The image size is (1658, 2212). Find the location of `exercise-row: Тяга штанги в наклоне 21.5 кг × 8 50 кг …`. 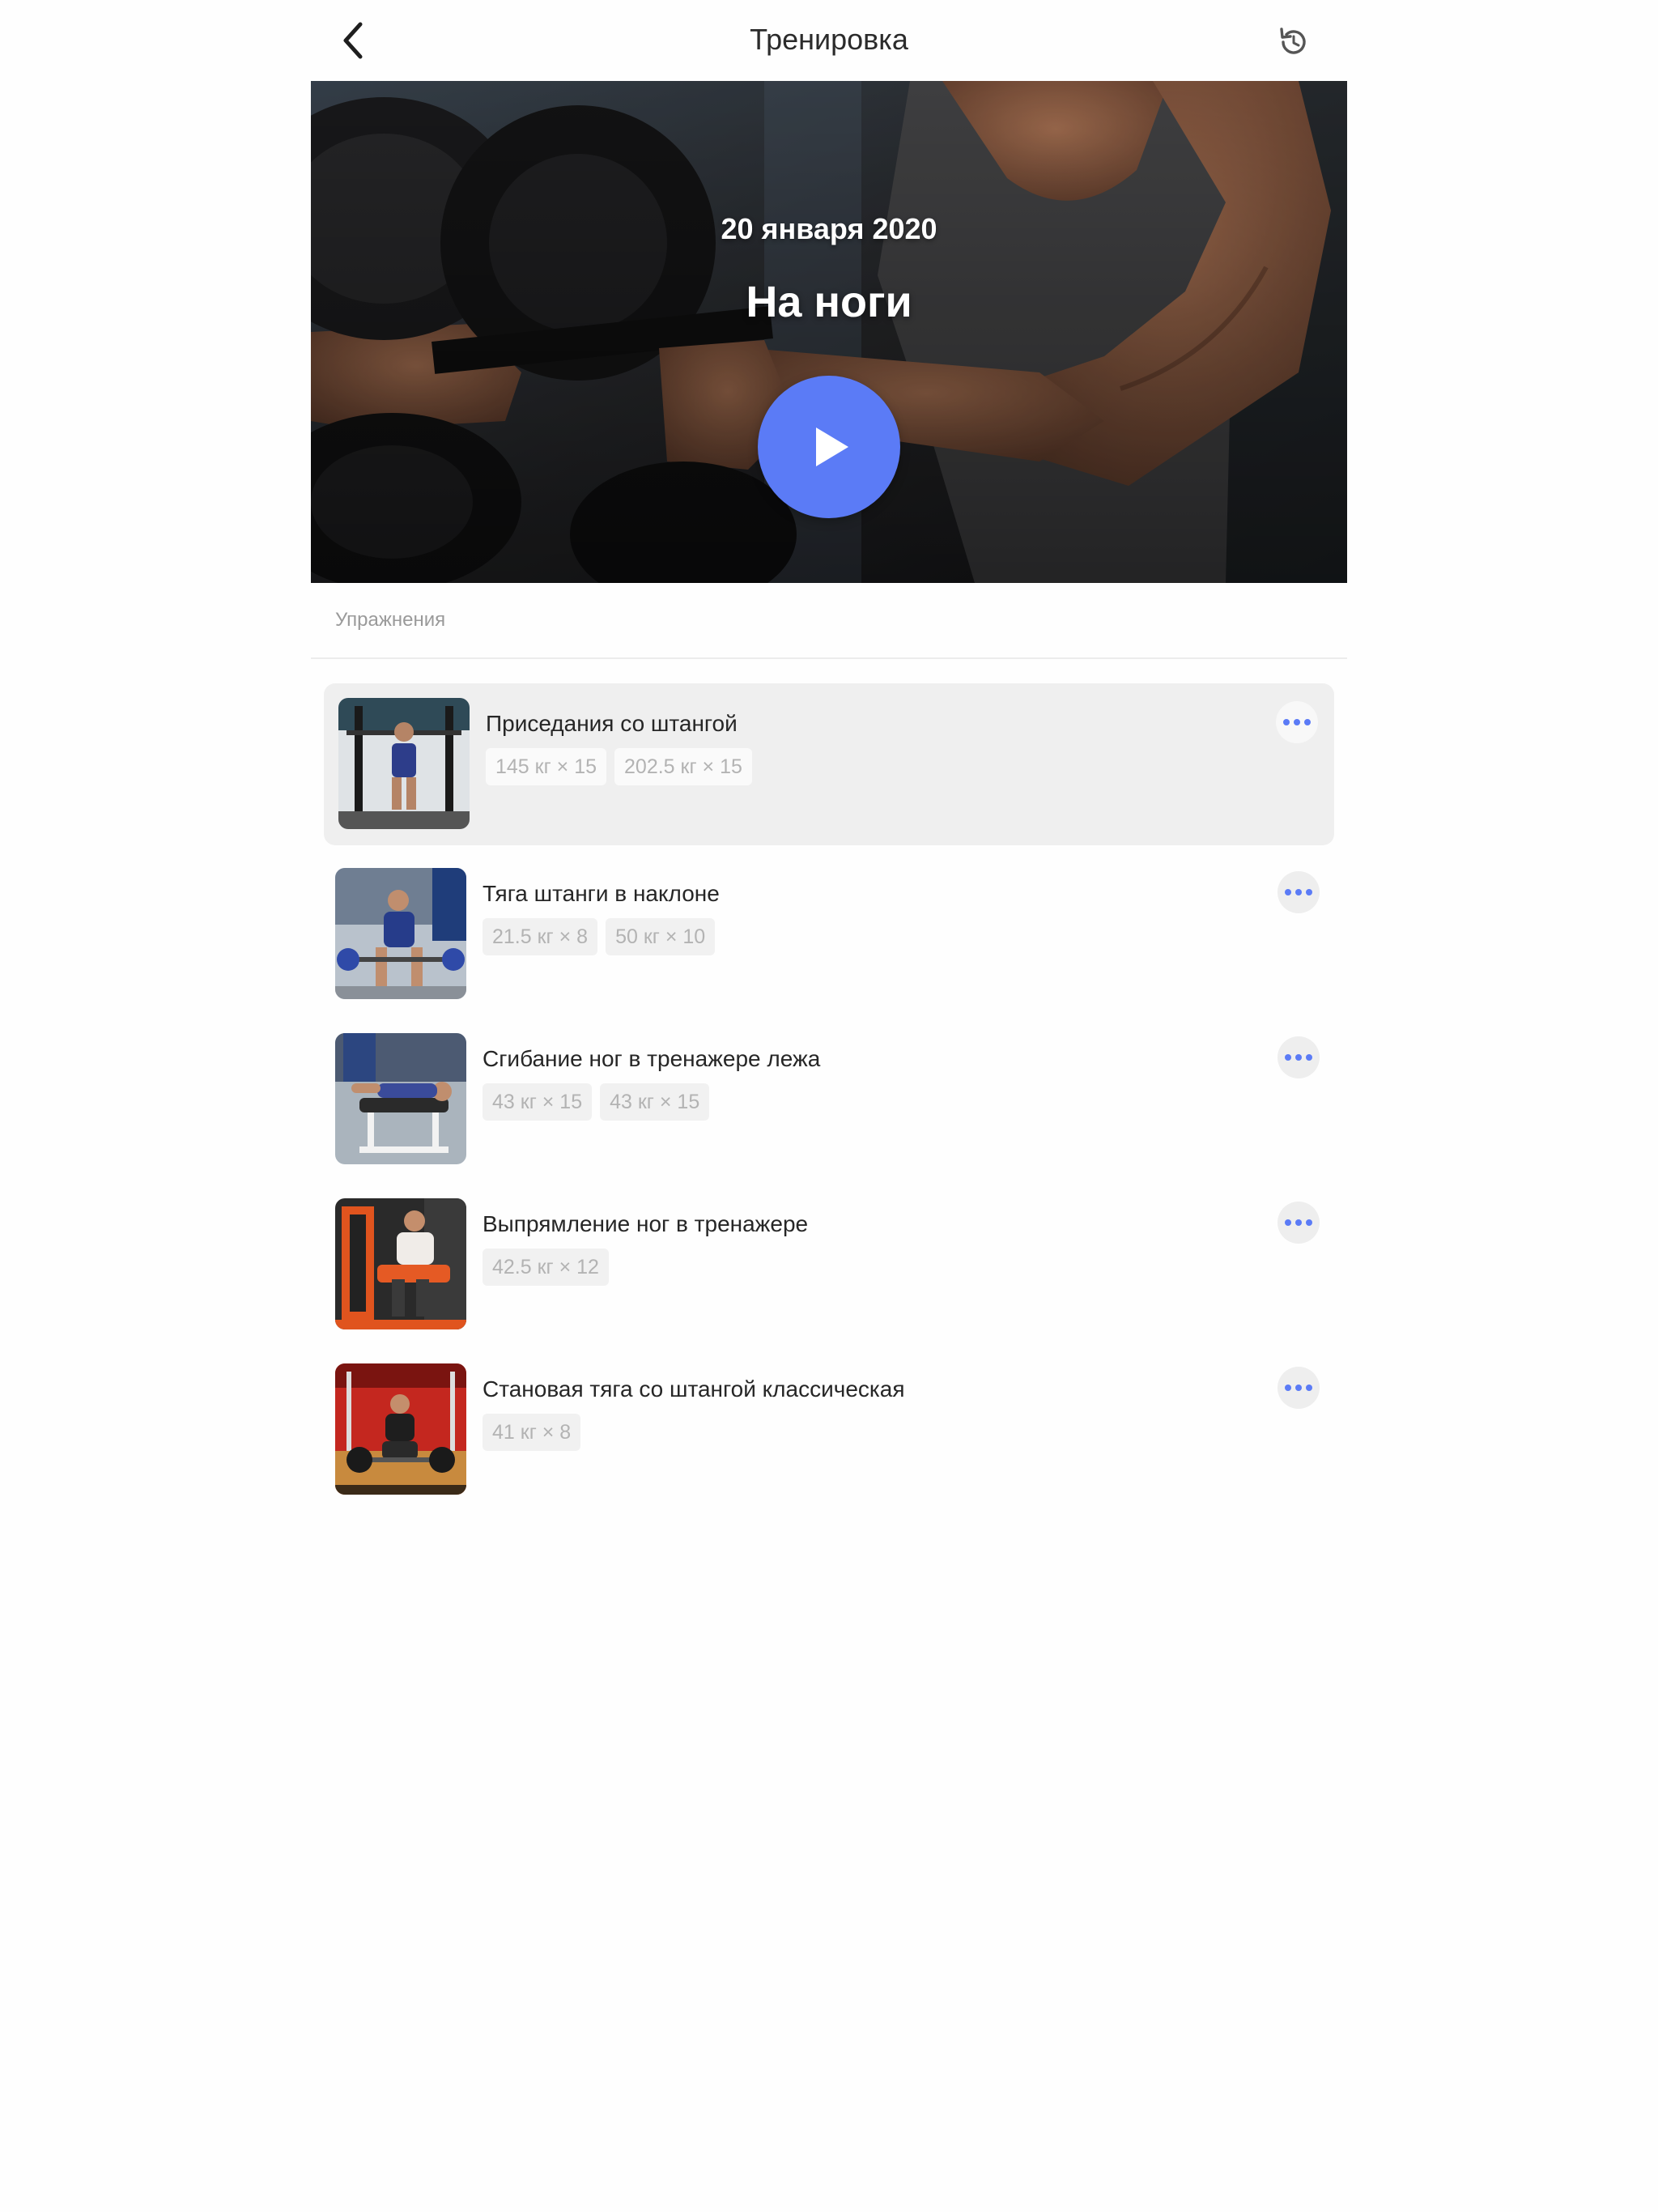

exercise-row: Тяга штанги в наклоне 21.5 кг × 8 50 кг … is located at coordinates (829, 934).